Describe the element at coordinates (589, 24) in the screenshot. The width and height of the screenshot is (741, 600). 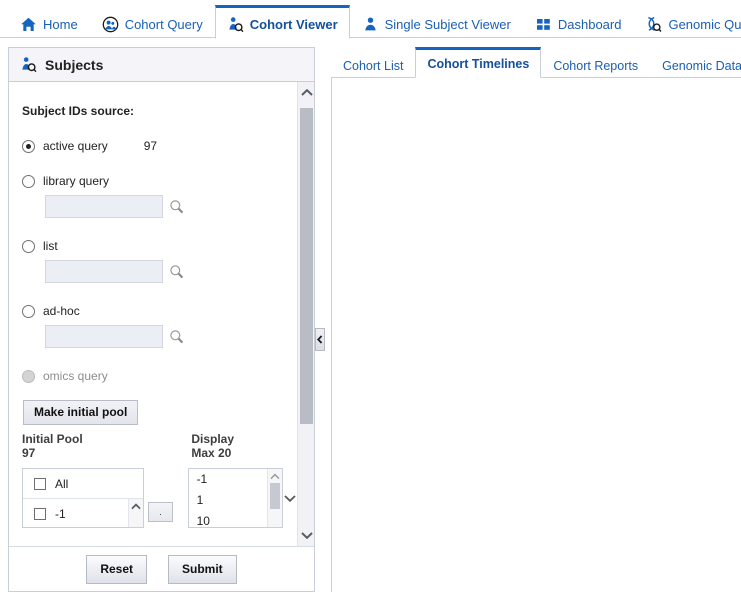
I see `nav-item-dashboard-label: Dashboard` at that location.